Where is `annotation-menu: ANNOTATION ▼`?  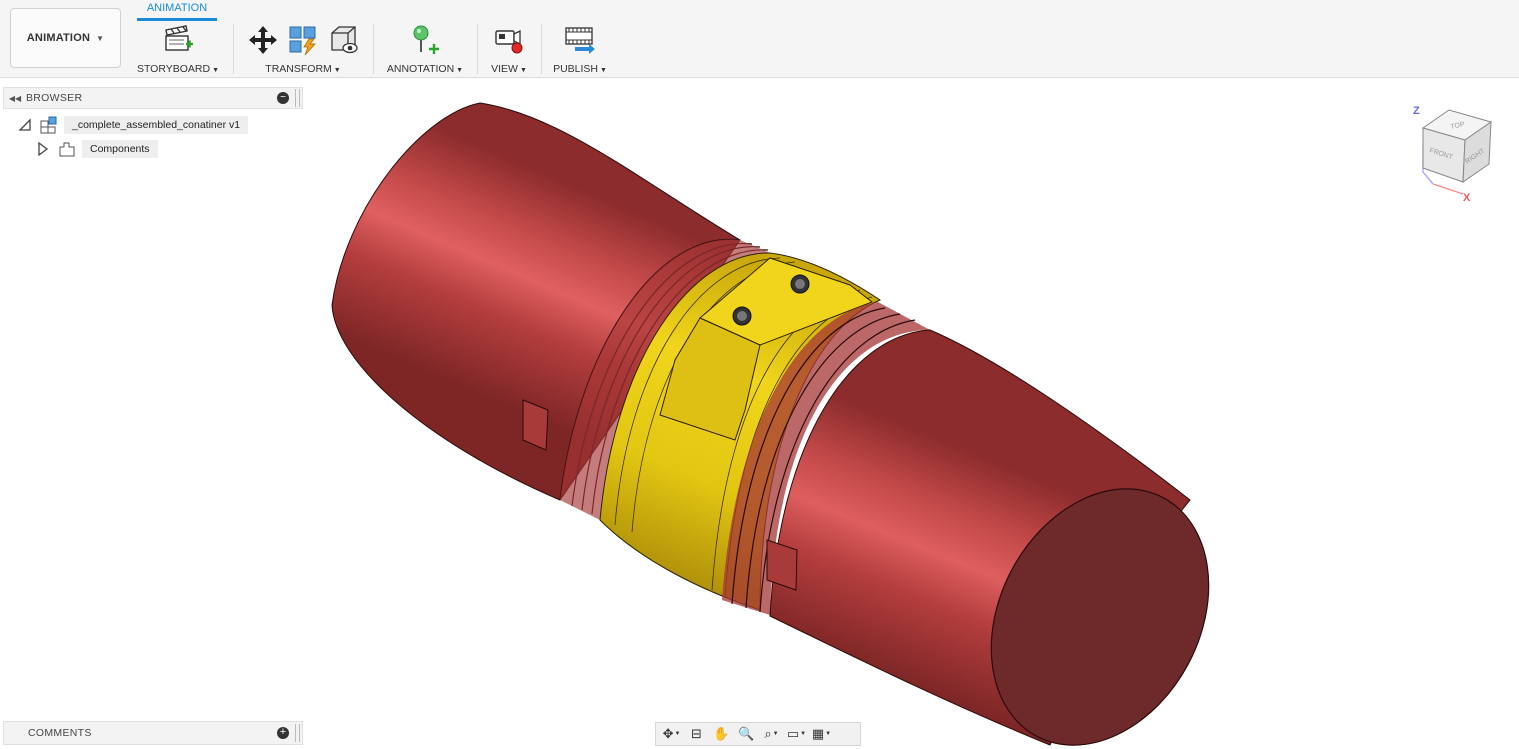
annotation-menu: ANNOTATION ▼ is located at coordinates (425, 69).